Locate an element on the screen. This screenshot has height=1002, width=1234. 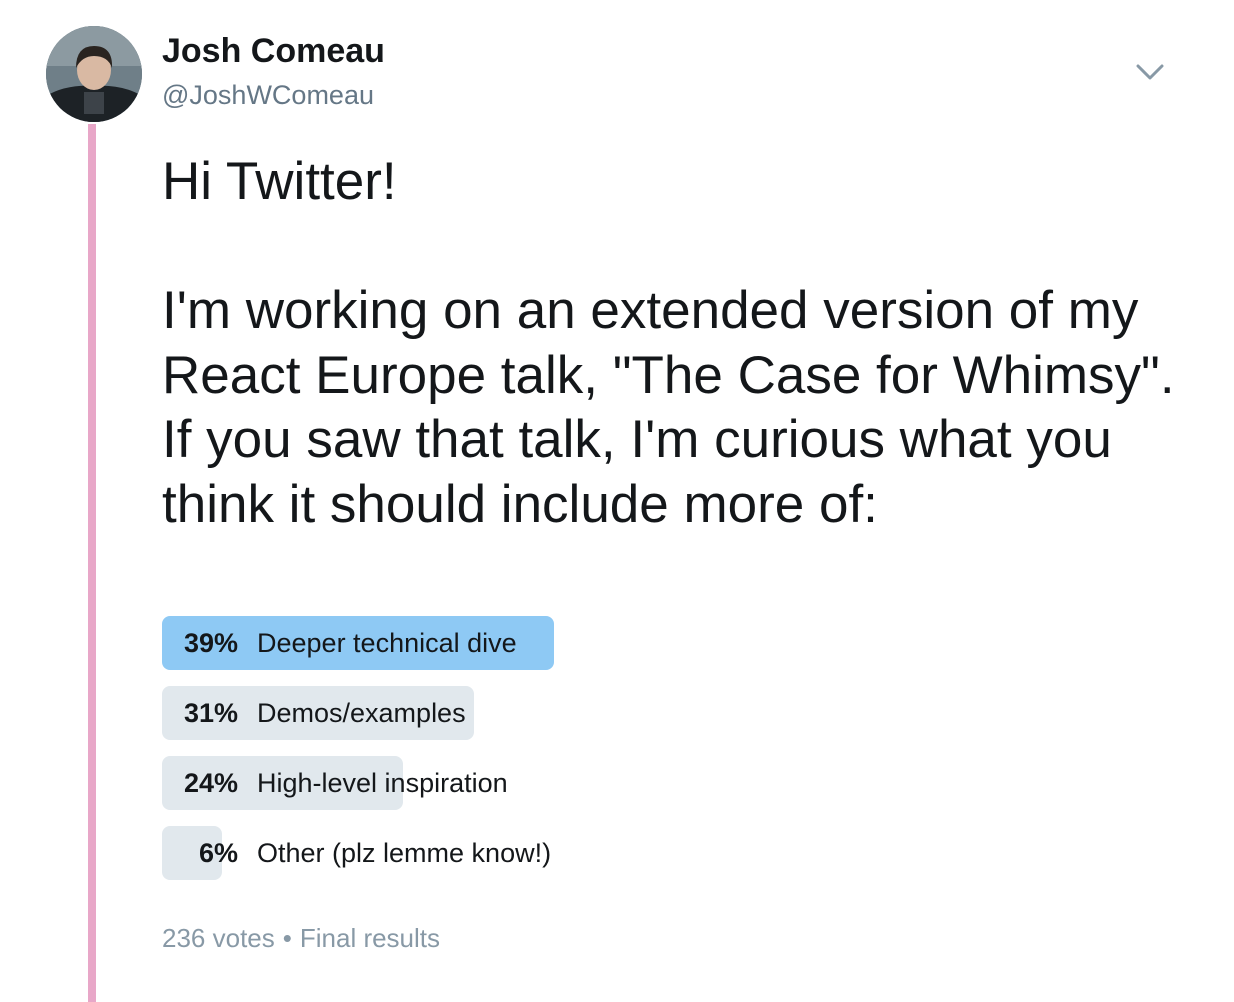
chevron-down-icon is located at coordinates (1150, 72).